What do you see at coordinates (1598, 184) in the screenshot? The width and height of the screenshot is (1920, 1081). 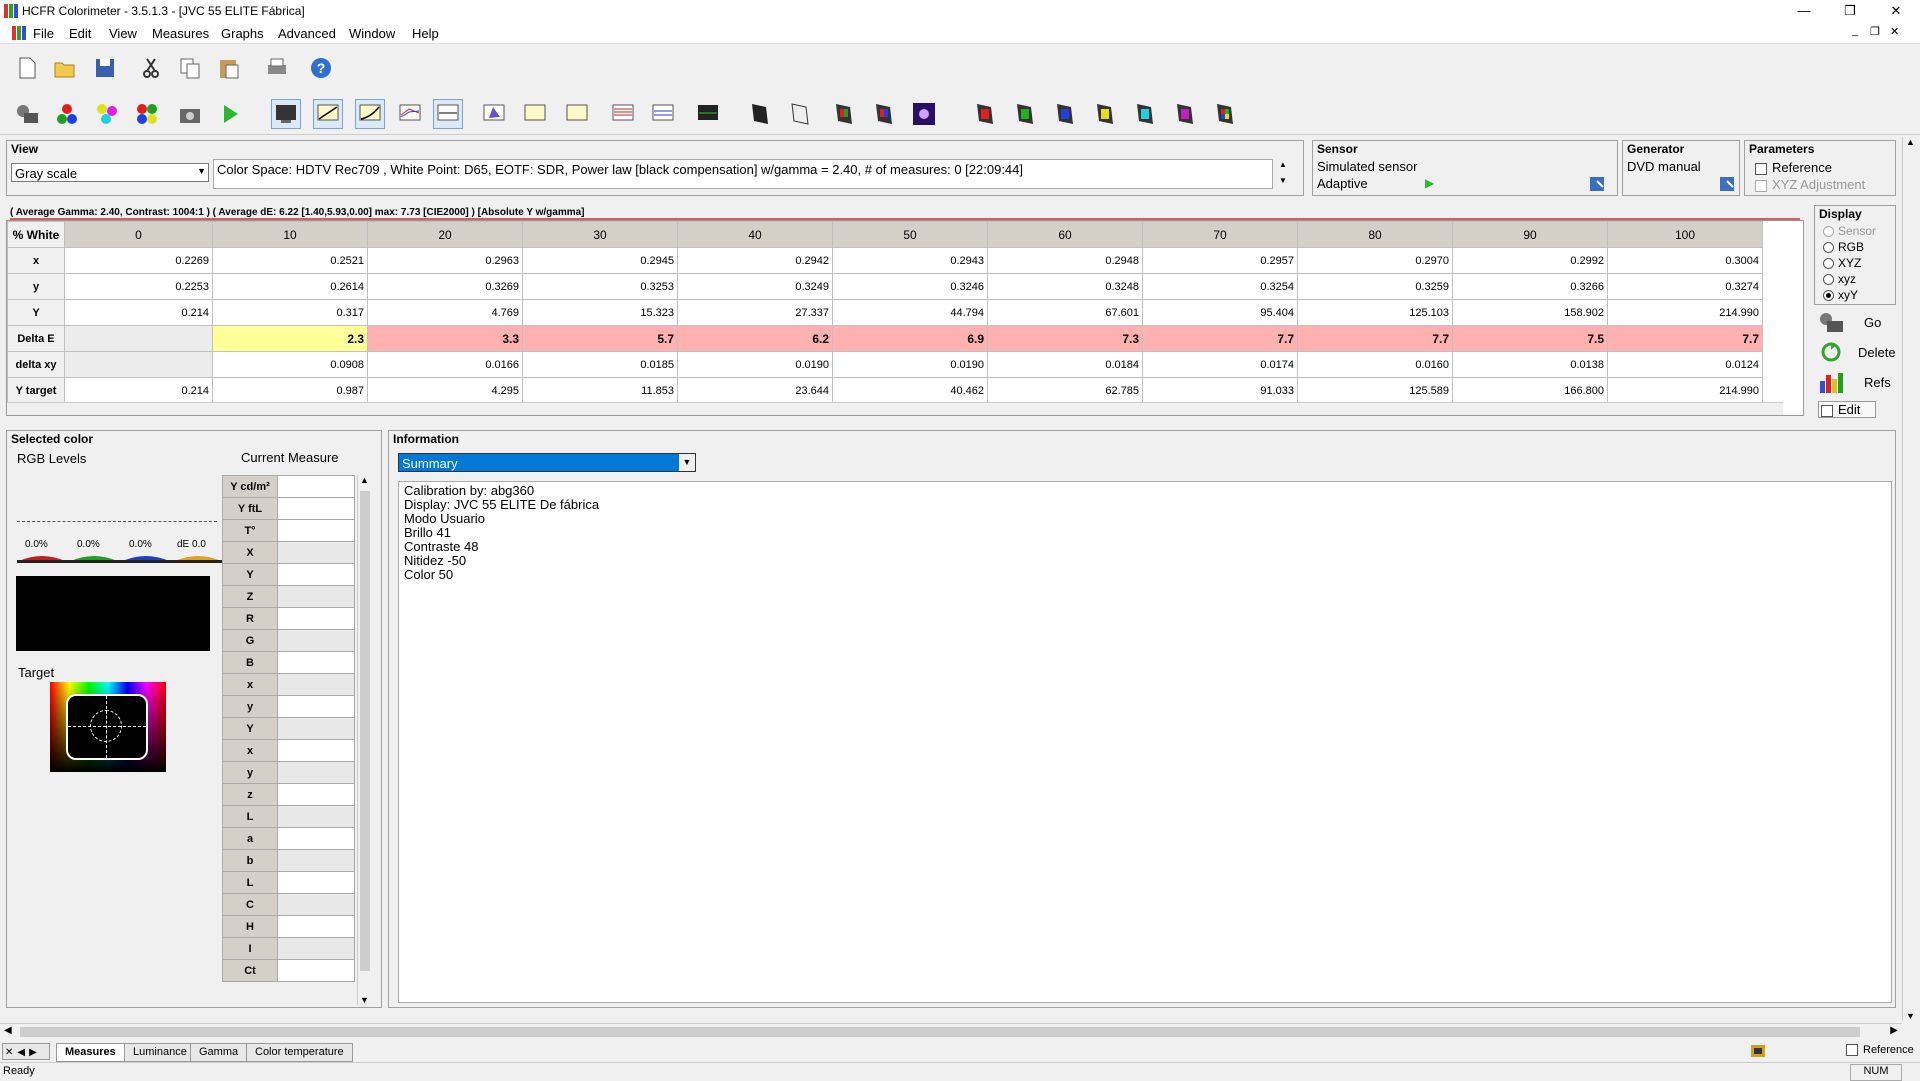 I see `configure-sensor-icon` at bounding box center [1598, 184].